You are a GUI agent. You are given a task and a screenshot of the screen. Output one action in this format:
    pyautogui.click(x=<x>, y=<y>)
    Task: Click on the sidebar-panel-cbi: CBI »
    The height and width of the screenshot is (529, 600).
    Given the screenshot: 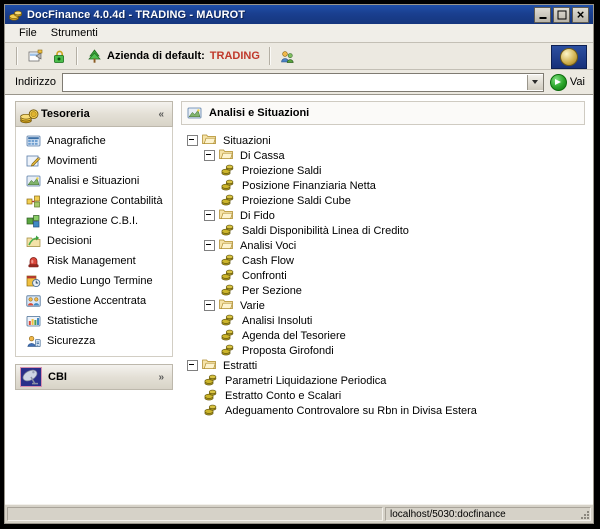 What is the action you would take?
    pyautogui.click(x=94, y=377)
    